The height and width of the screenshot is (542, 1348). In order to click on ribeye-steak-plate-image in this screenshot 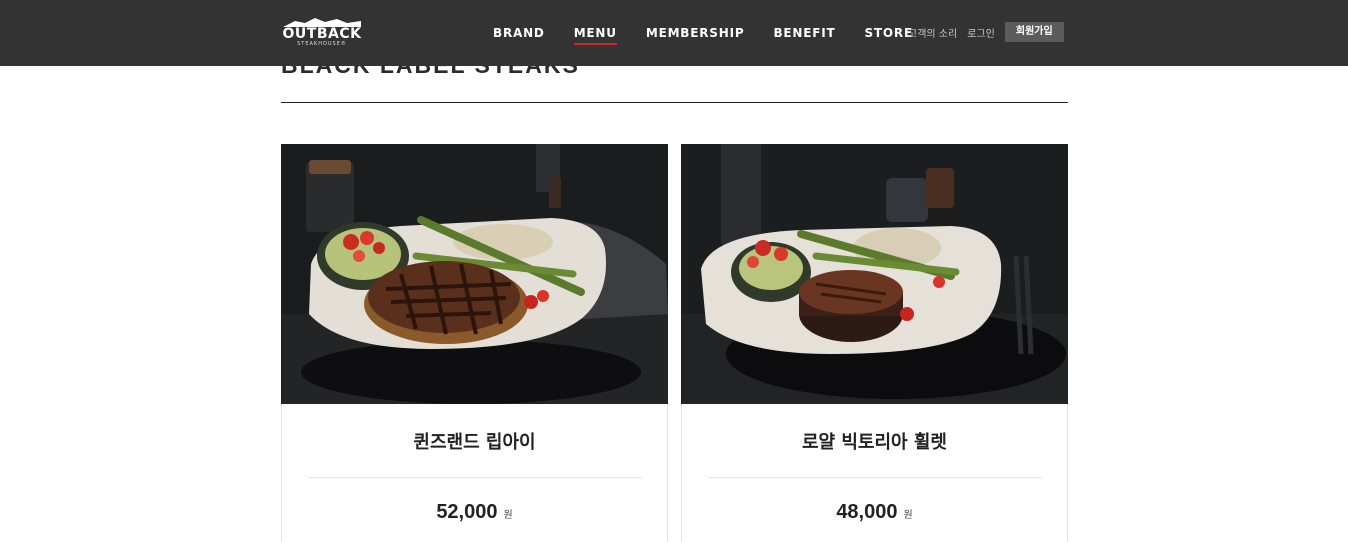, I will do `click(474, 274)`.